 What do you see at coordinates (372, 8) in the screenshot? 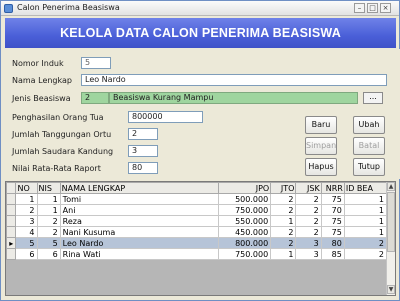
I see `maximize-button: □` at bounding box center [372, 8].